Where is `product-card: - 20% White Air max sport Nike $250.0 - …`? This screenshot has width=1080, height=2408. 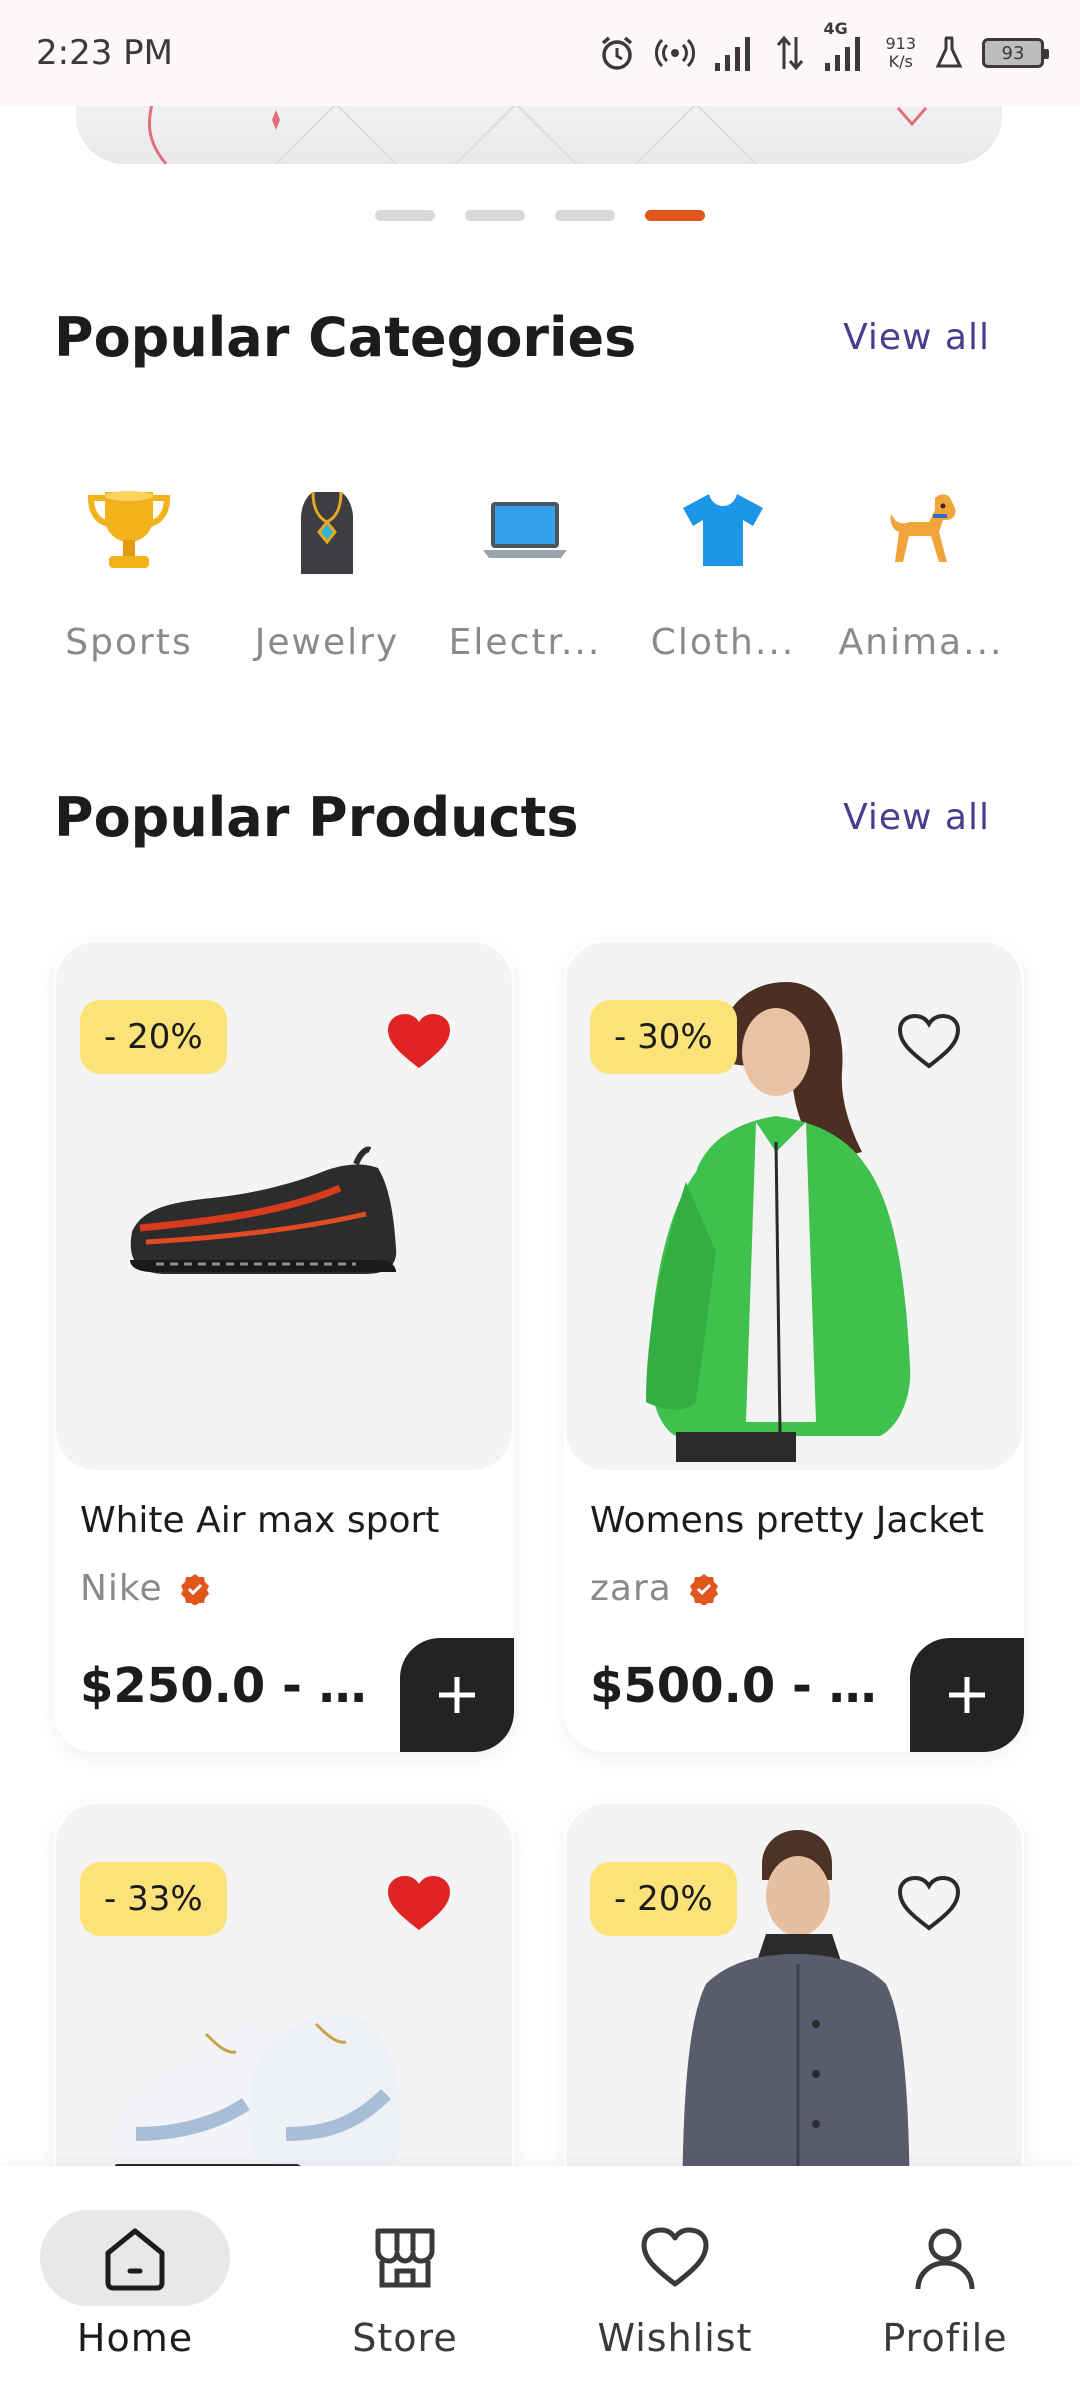
product-card: - 20% White Air max sport Nike $250.0 - … is located at coordinates (284, 1346).